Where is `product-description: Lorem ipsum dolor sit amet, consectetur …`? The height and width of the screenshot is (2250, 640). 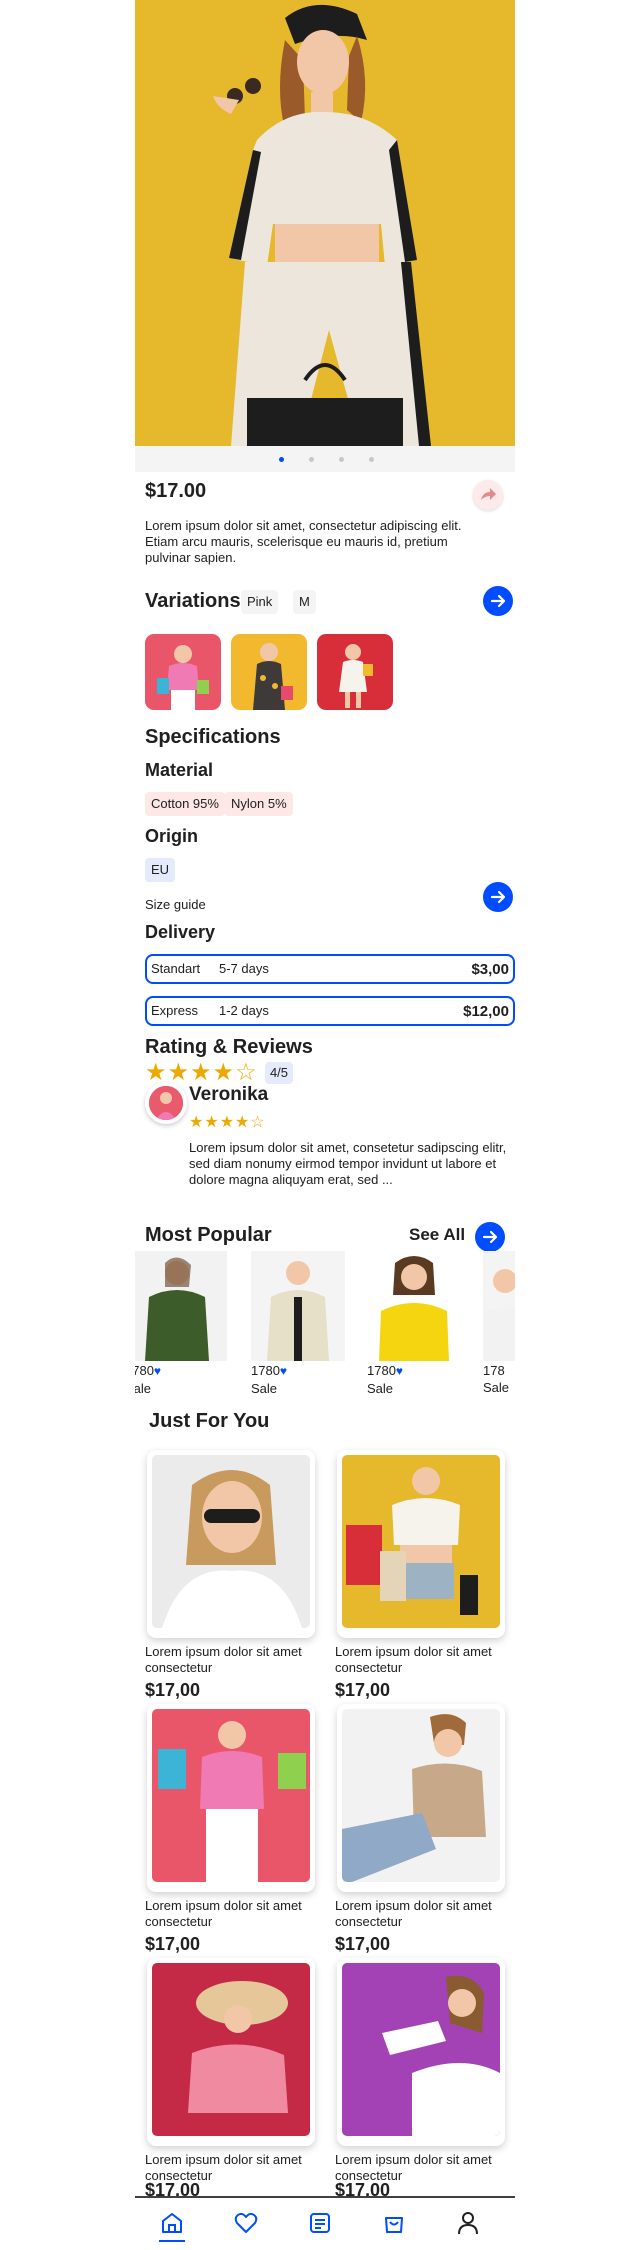 product-description: Lorem ipsum dolor sit amet, consectetur … is located at coordinates (303, 541).